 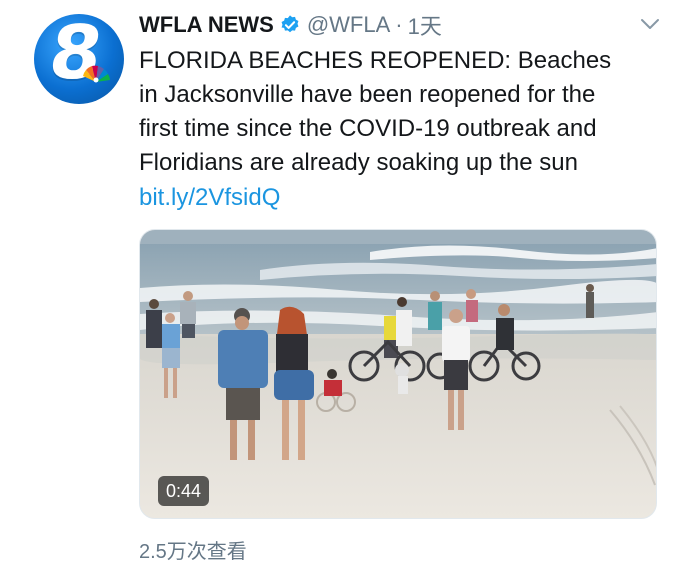 I want to click on handle: @WFLA, so click(x=348, y=25).